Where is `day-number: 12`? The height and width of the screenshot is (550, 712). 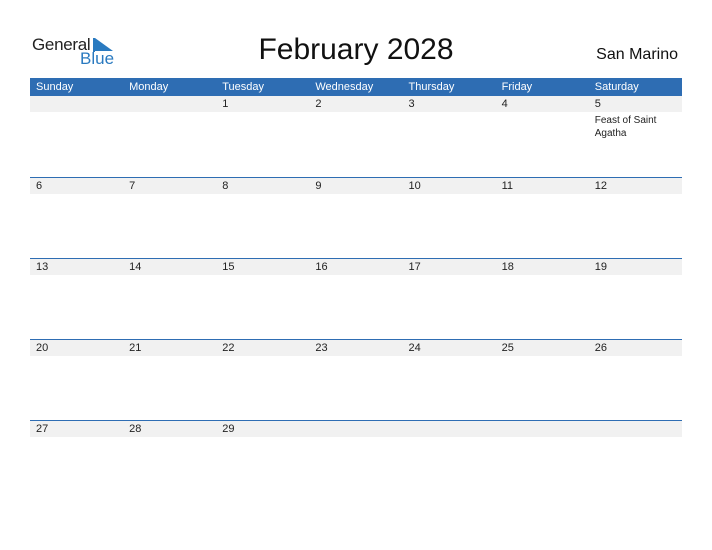 day-number: 12 is located at coordinates (600, 186).